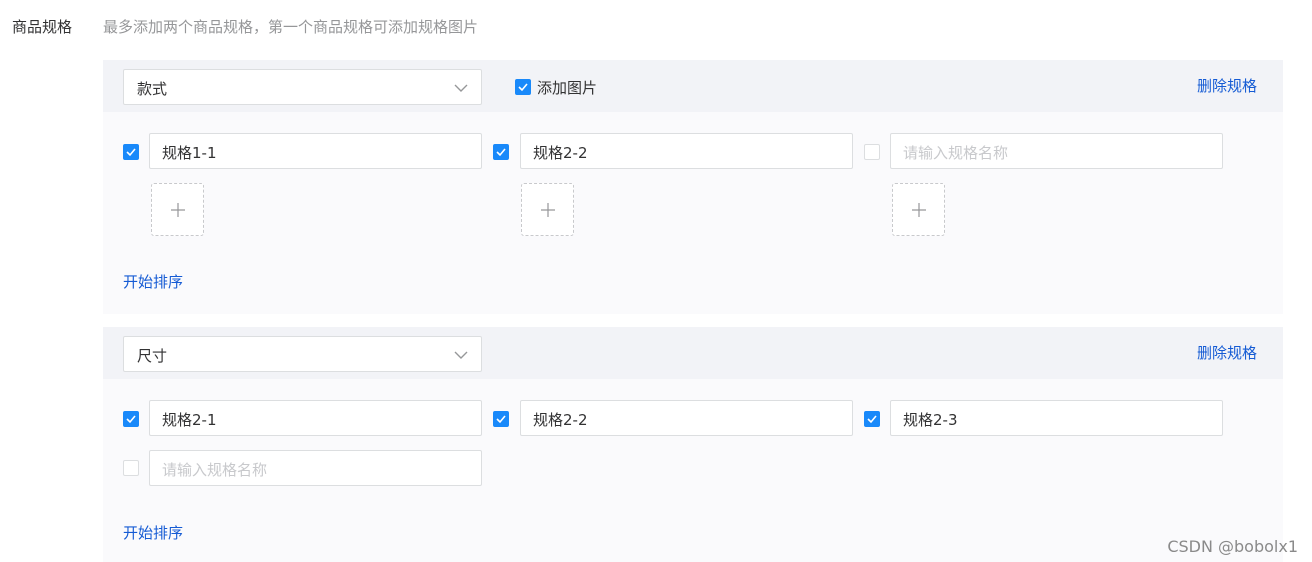 Image resolution: width=1312 pixels, height=562 pixels. I want to click on spec-name-select: 款式, so click(302, 87).